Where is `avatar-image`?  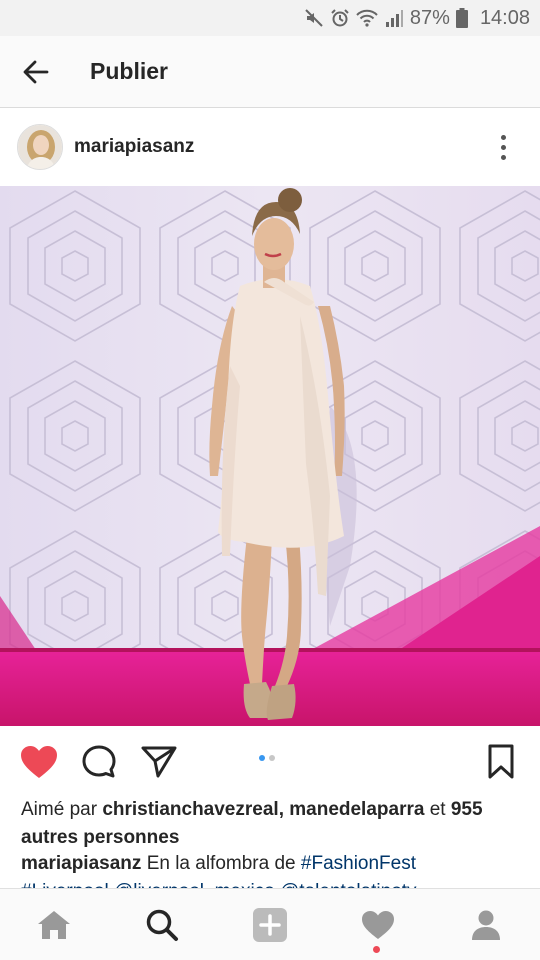 avatar-image is located at coordinates (40, 147).